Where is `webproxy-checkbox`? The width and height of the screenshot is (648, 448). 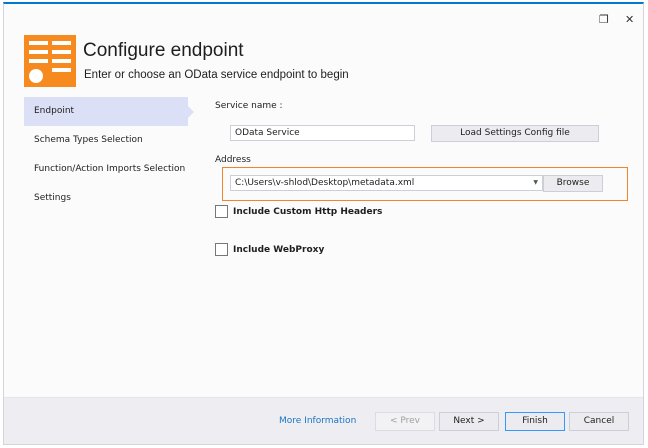
webproxy-checkbox is located at coordinates (221, 249).